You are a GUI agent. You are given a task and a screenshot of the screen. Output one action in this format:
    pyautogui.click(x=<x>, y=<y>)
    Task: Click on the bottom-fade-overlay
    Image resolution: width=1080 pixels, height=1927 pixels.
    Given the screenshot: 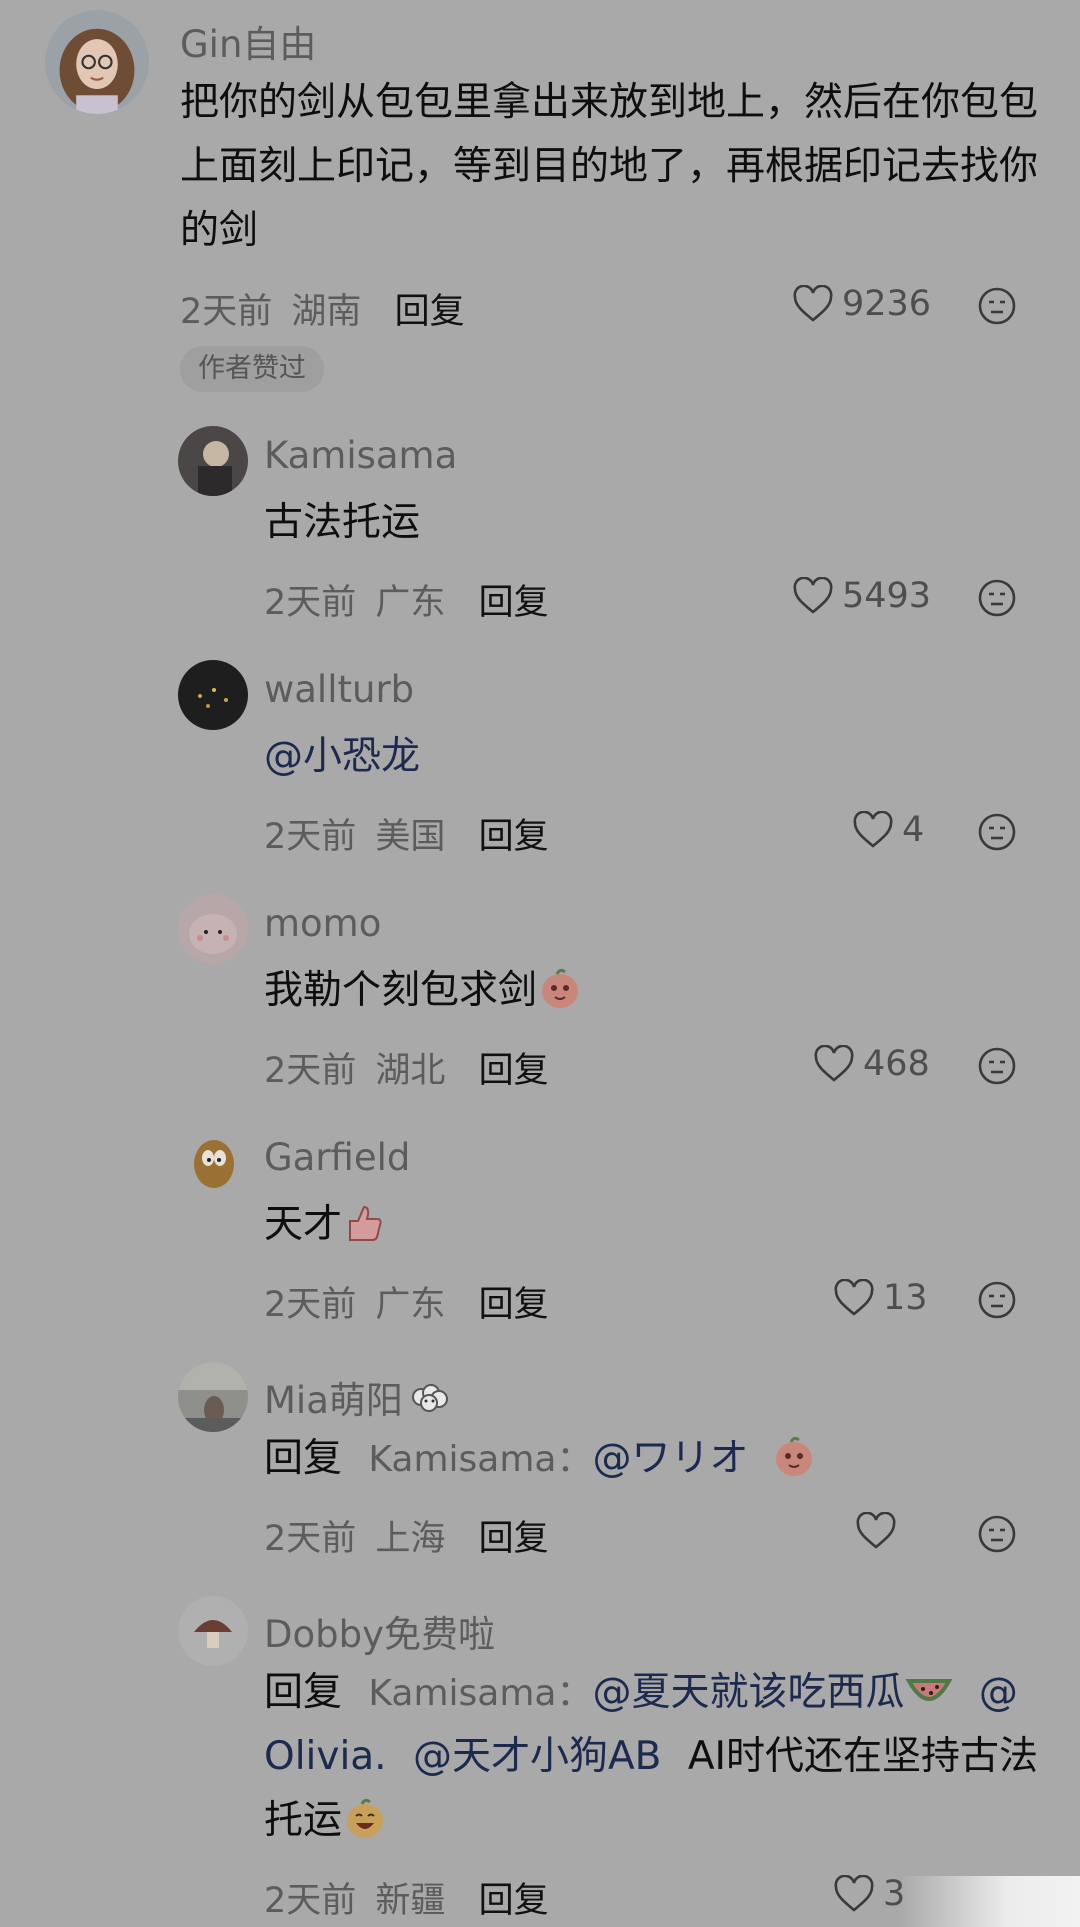 What is the action you would take?
    pyautogui.click(x=990, y=1901)
    